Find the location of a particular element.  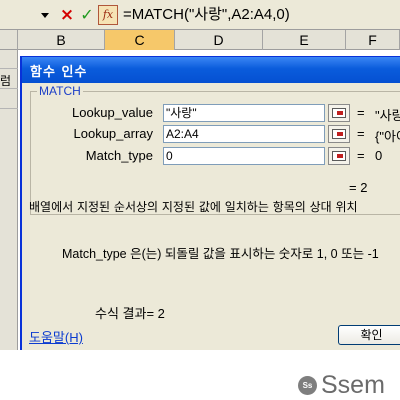

enter-icon: ✓ is located at coordinates (87, 15).